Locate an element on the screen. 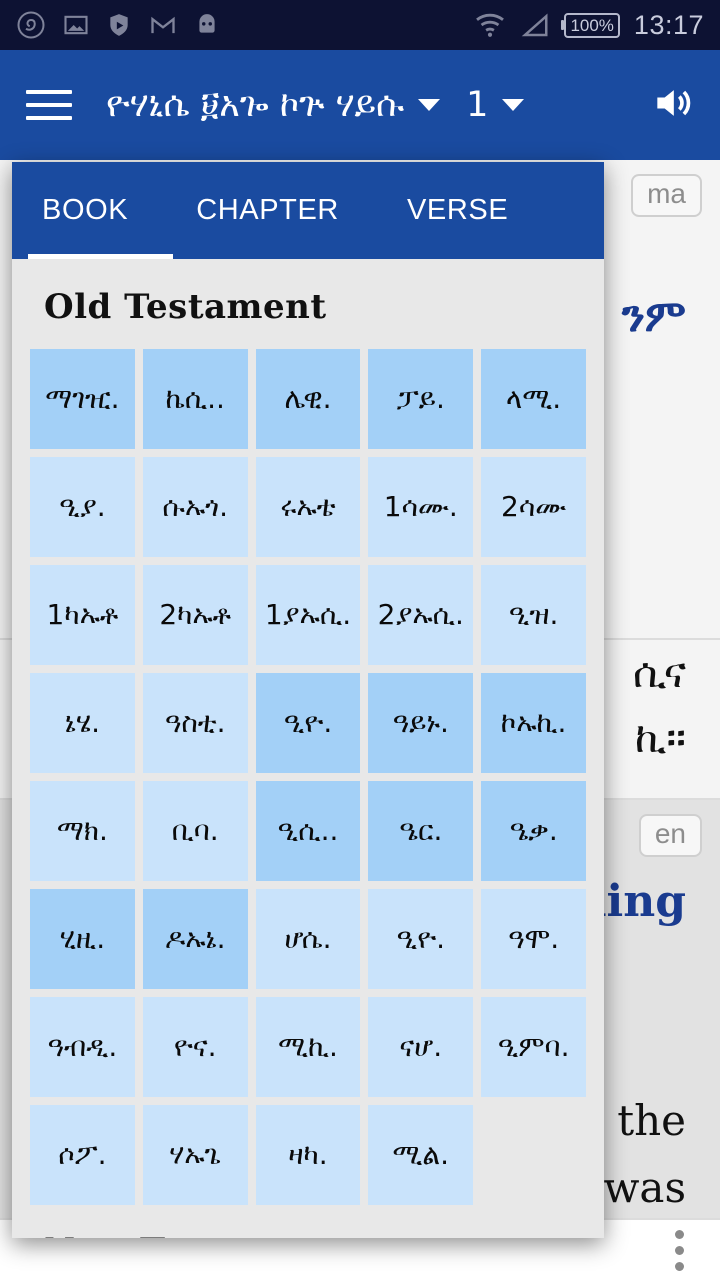 The width and height of the screenshot is (720, 1280). book-tile: 1ሳሙ. is located at coordinates (421, 507).